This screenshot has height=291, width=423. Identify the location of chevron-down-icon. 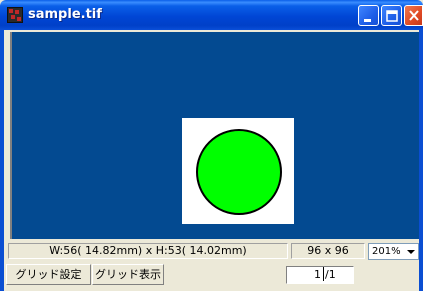
(411, 252).